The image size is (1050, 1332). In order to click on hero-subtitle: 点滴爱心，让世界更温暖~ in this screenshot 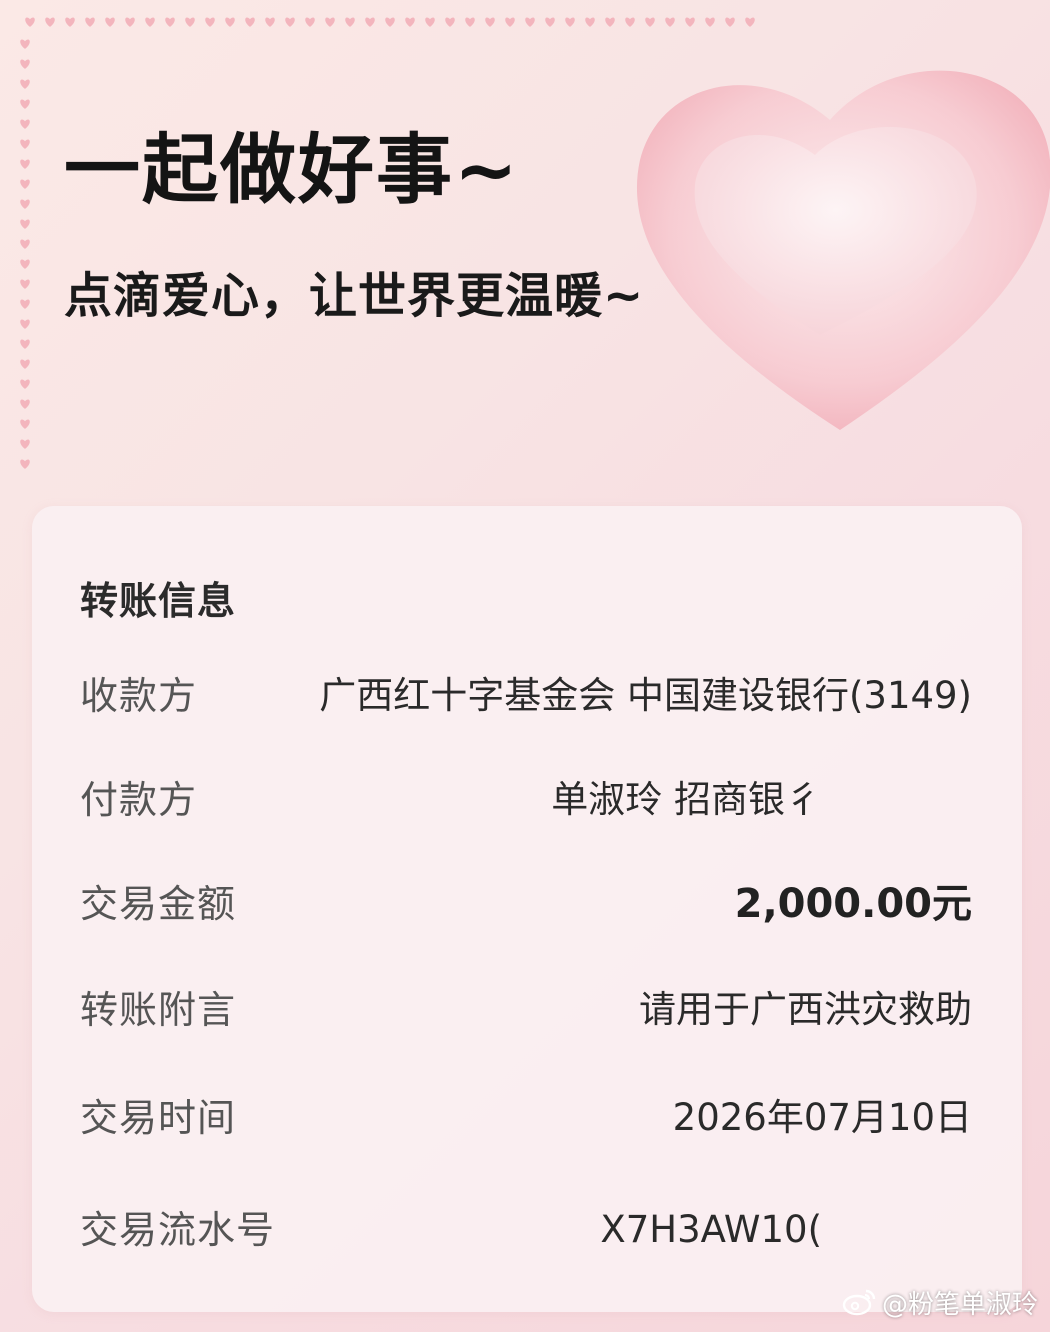, I will do `click(354, 296)`.